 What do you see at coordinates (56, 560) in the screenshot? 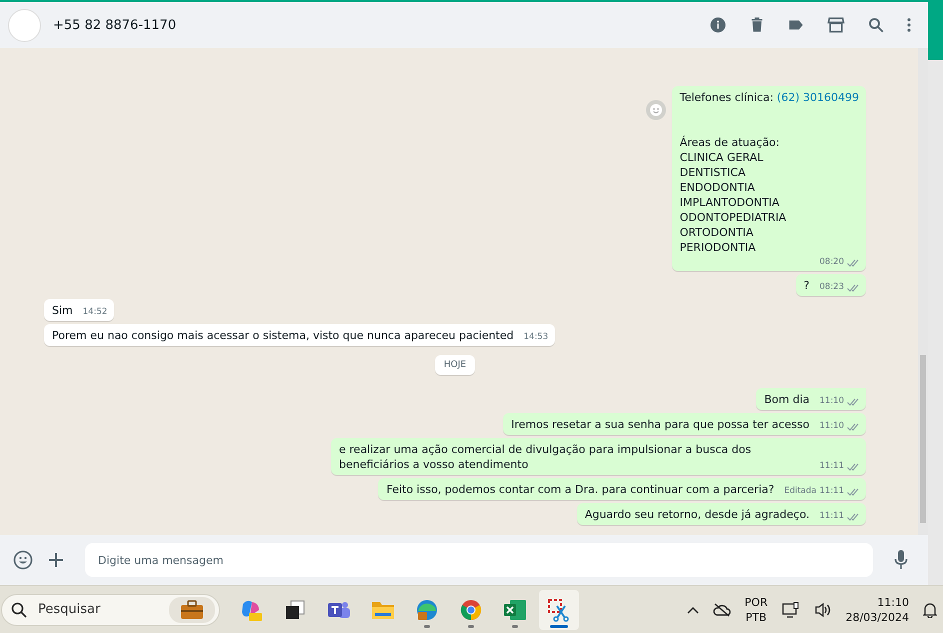
I see `plus-icon` at bounding box center [56, 560].